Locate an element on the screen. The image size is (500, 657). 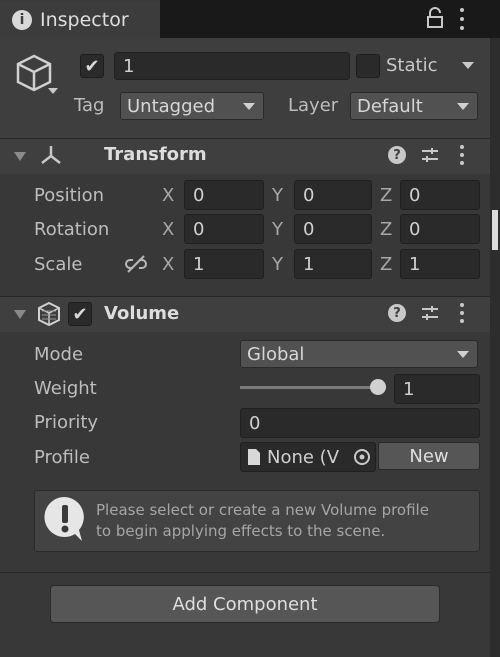
weight-slider-track is located at coordinates (313, 387).